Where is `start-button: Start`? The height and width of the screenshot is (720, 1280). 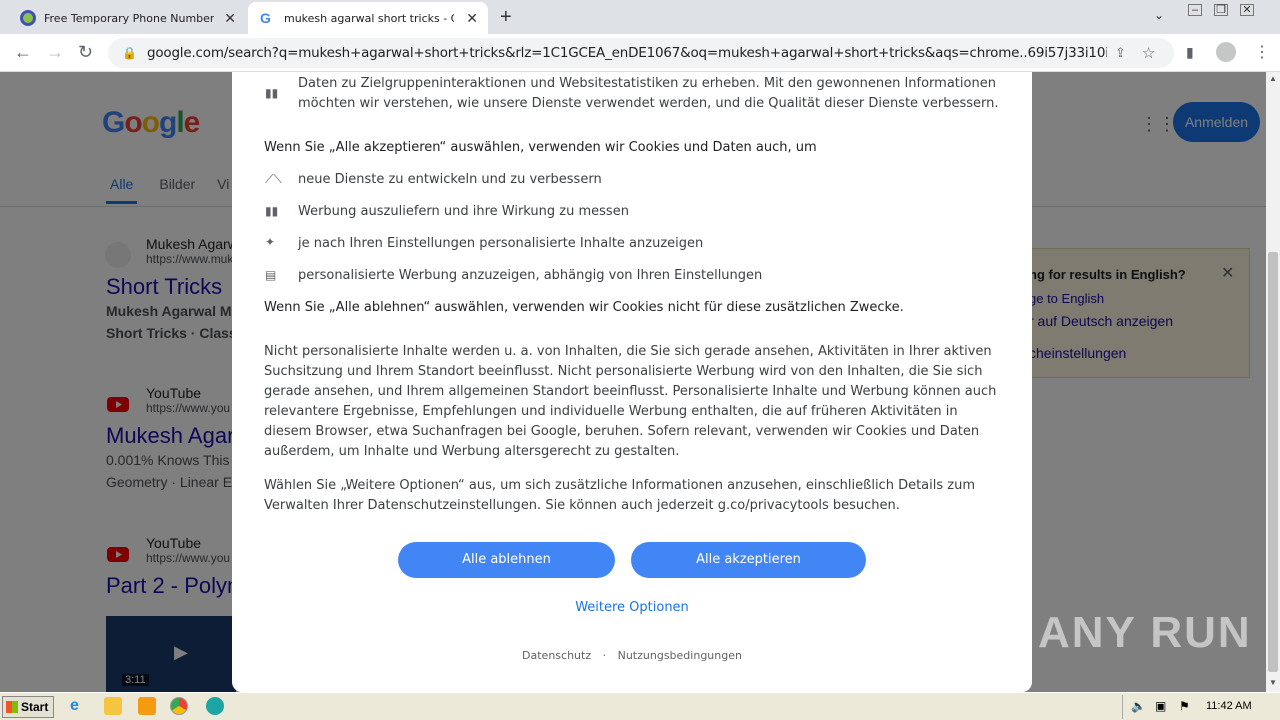
start-button: Start is located at coordinates (28, 707).